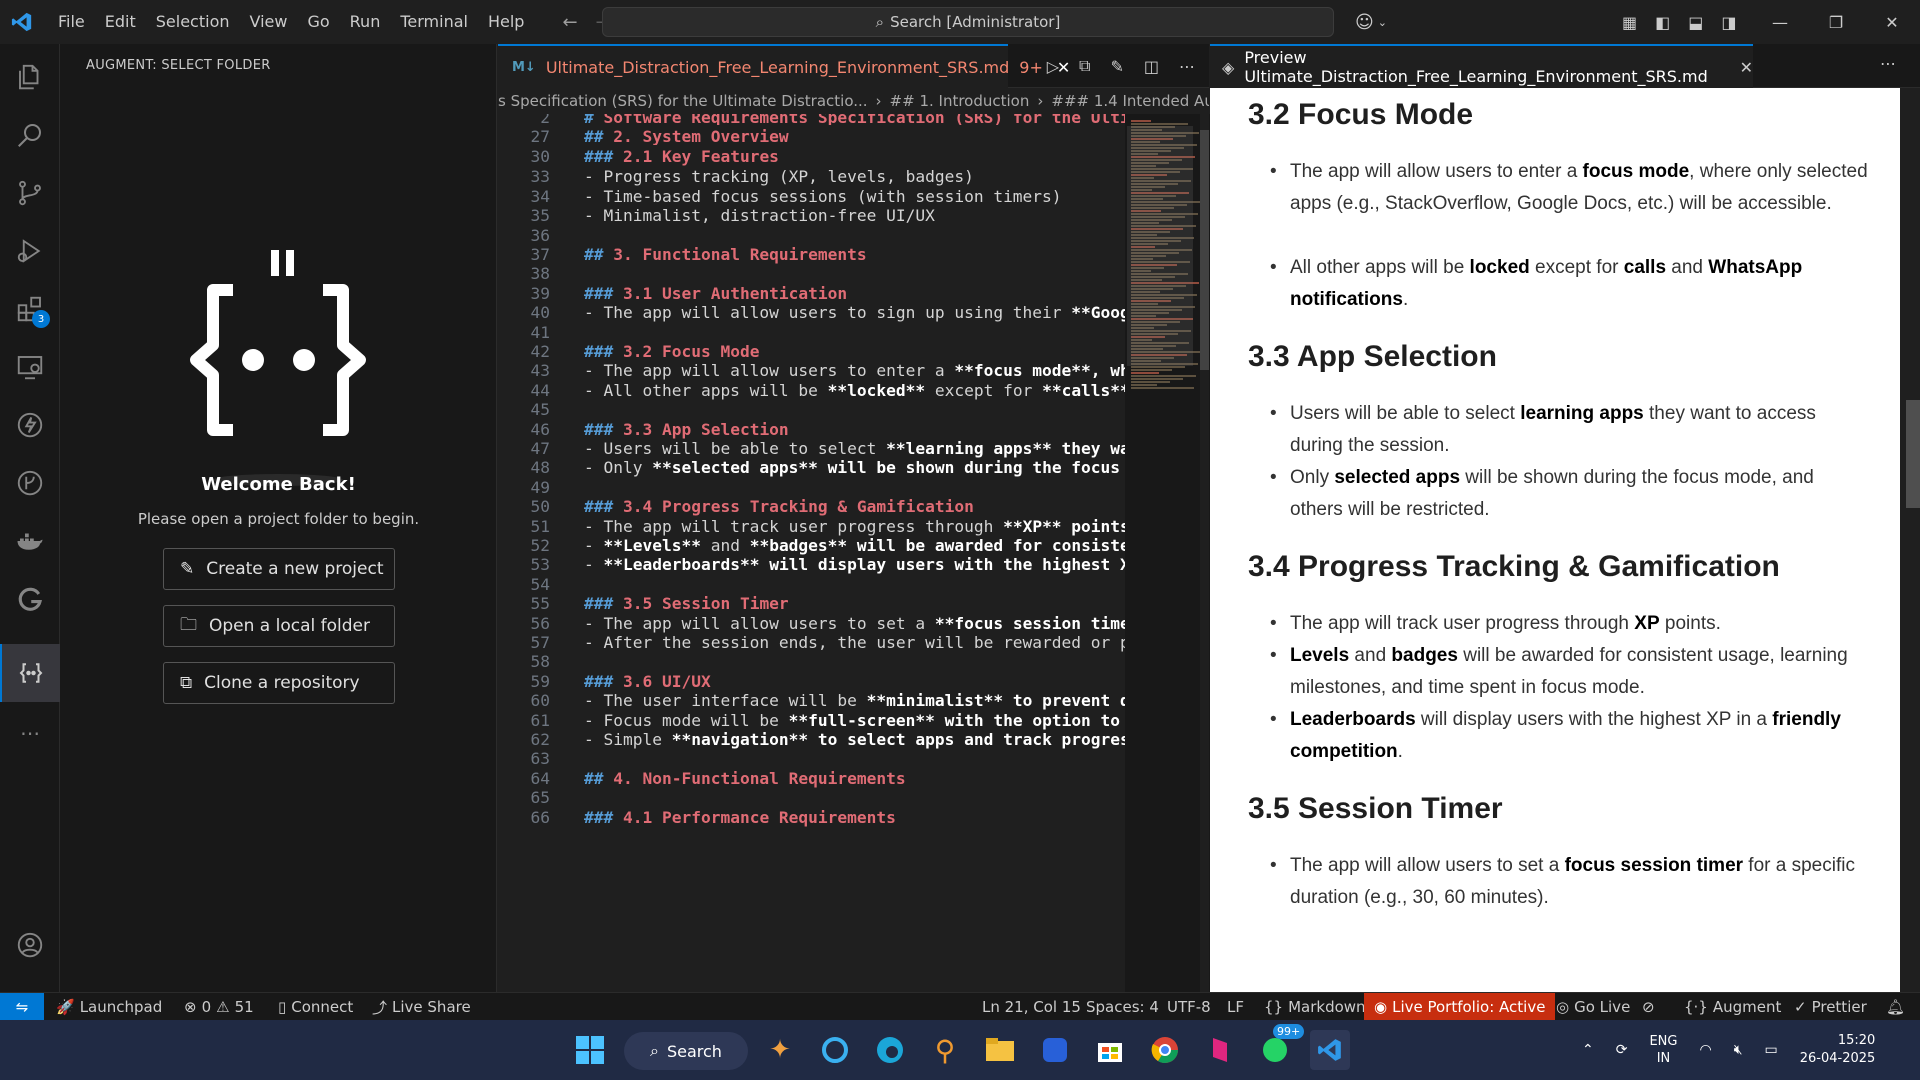 The height and width of the screenshot is (1080, 1920). Describe the element at coordinates (1830, 1007) in the screenshot. I see `prettier-item: ✓ Prettier` at that location.